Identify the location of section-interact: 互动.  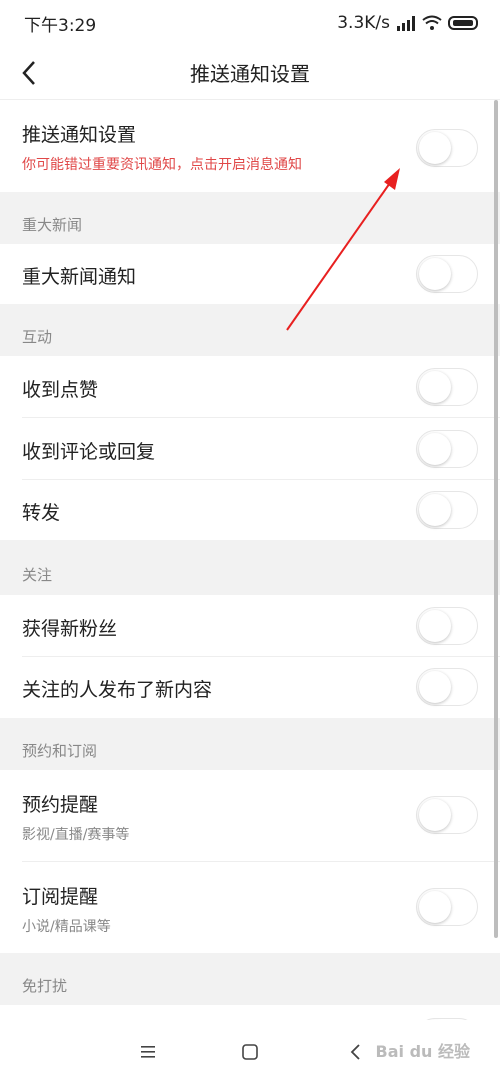
(250, 330).